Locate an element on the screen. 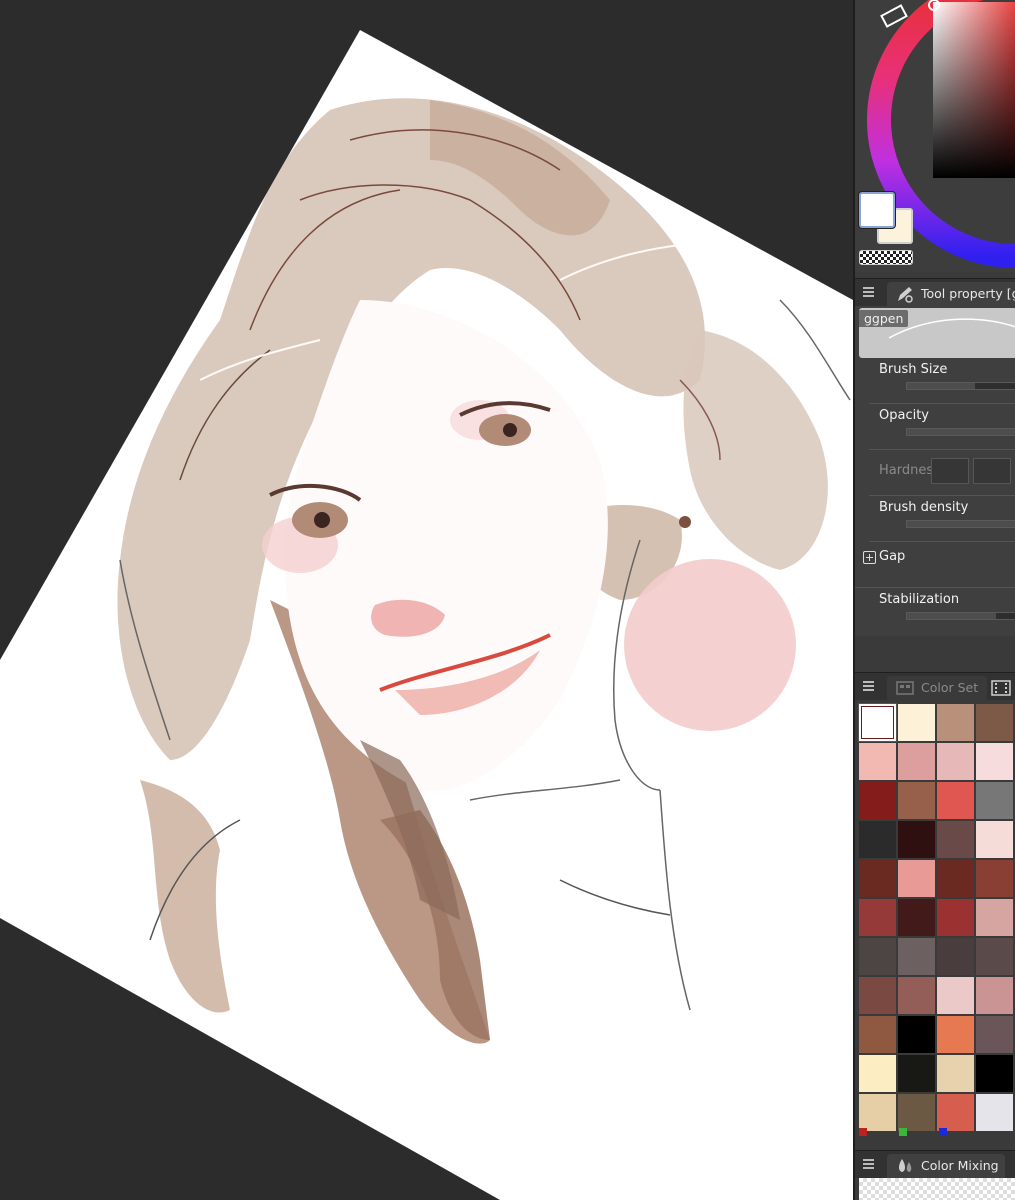 This screenshot has height=1200, width=1015. opacity-label: Opacity is located at coordinates (904, 415).